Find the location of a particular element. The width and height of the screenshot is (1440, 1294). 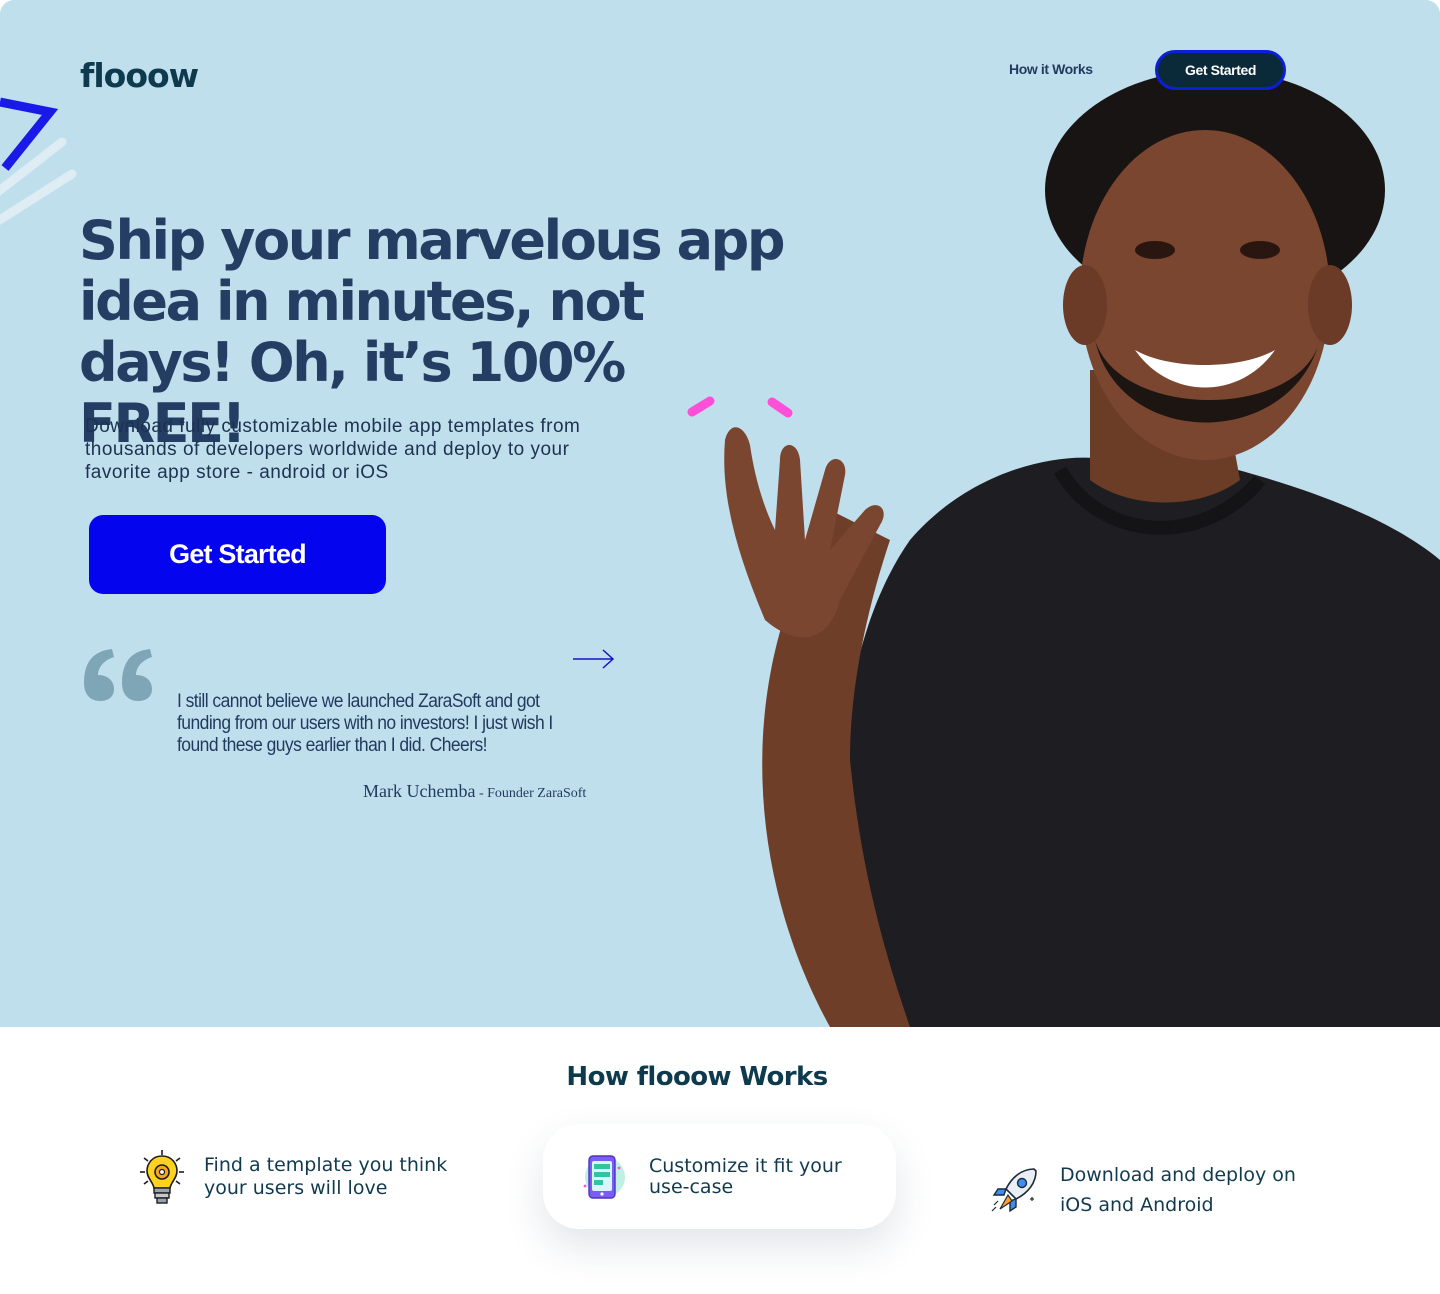

step-label: Download and deploy on iOS and Android is located at coordinates (1178, 1190).